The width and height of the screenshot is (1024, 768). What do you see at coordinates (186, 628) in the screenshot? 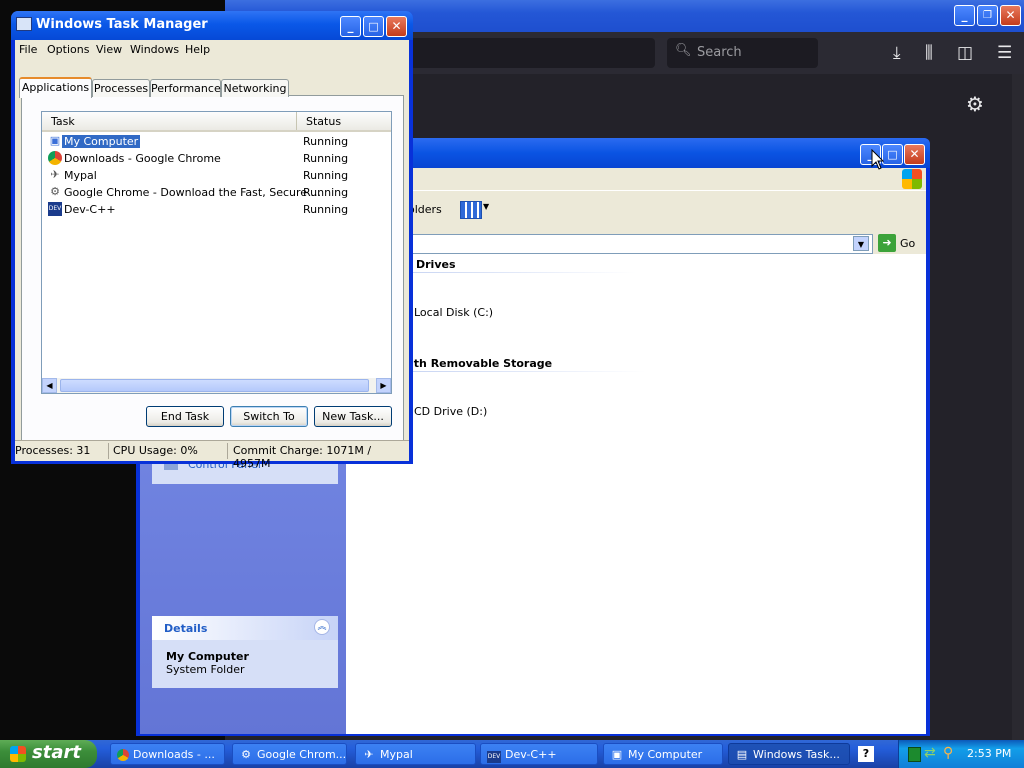
I see `details-title: Details` at bounding box center [186, 628].